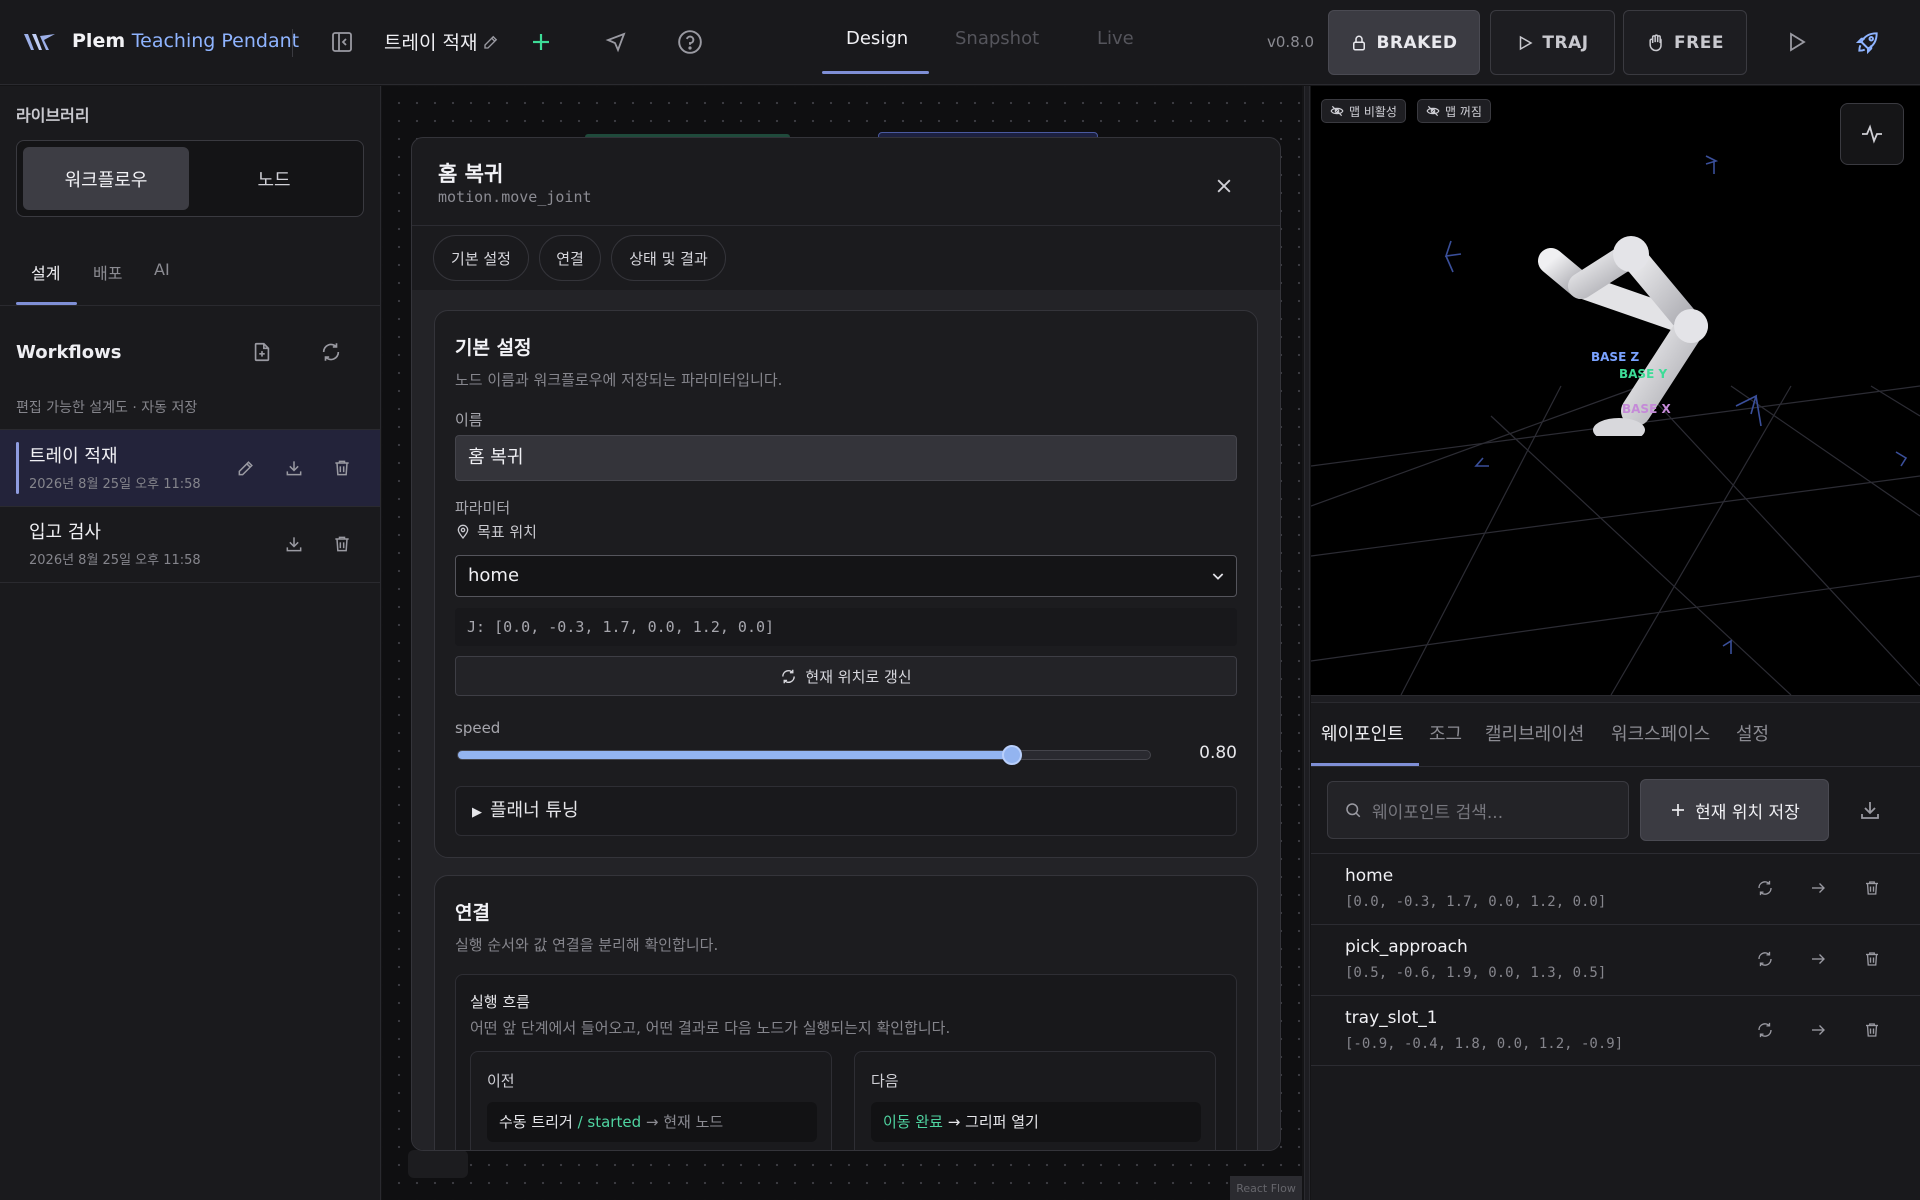  What do you see at coordinates (652, 1122) in the screenshot?
I see `previous-link: 수동 트리거 / started → 현재 노드` at bounding box center [652, 1122].